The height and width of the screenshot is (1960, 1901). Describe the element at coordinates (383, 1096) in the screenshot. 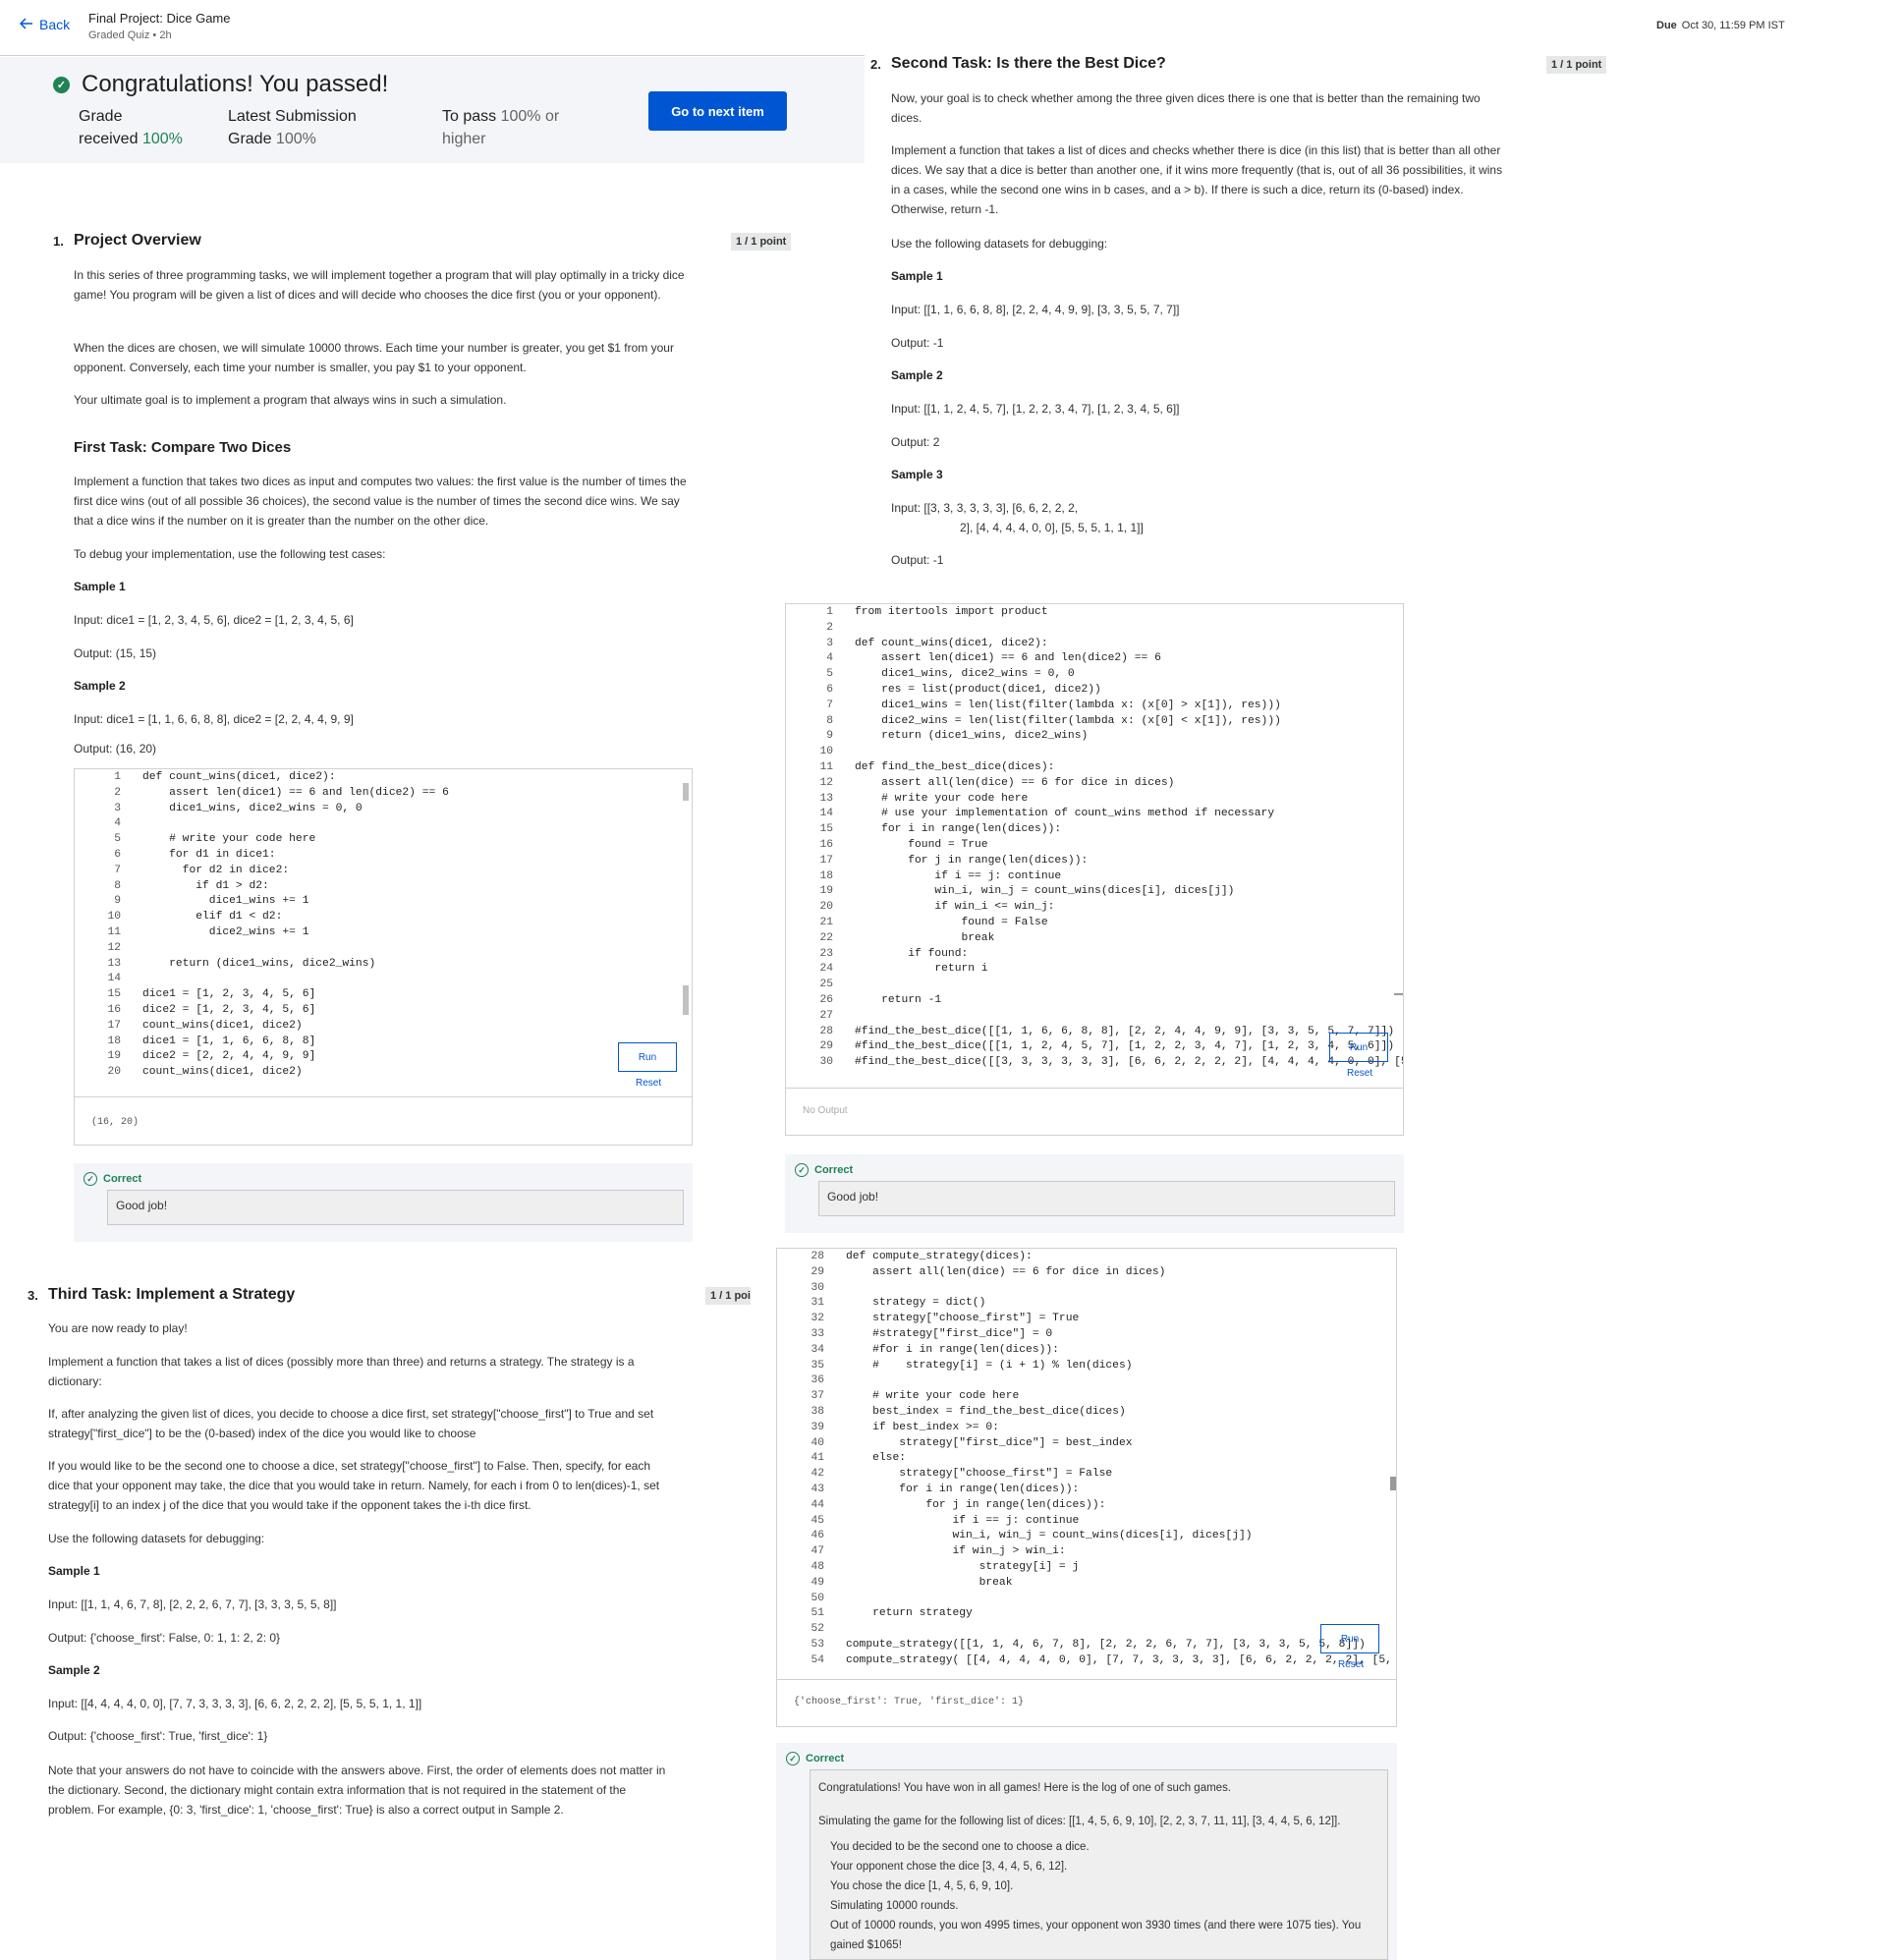

I see `q1-divider` at that location.